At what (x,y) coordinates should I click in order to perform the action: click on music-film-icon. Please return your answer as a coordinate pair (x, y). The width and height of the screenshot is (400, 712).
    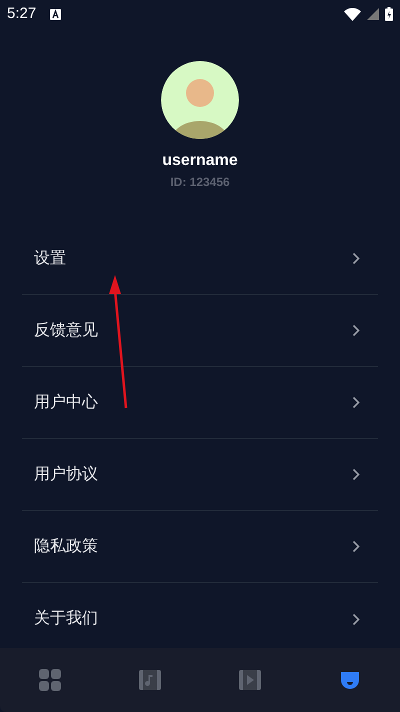
    Looking at the image, I should click on (150, 680).